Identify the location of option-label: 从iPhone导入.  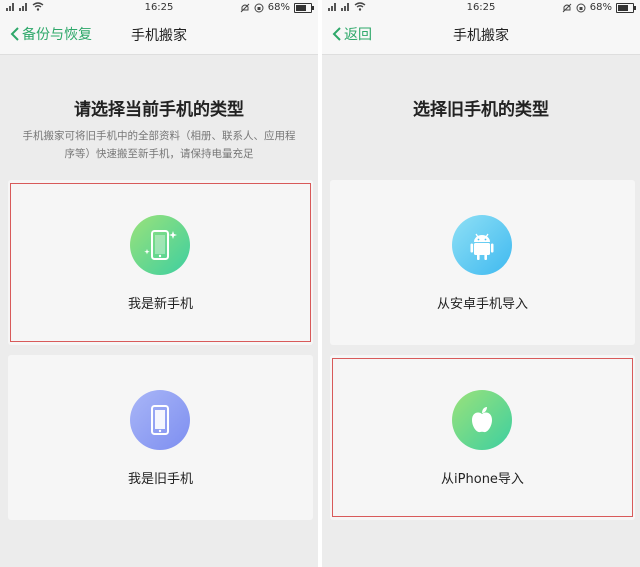
(482, 479).